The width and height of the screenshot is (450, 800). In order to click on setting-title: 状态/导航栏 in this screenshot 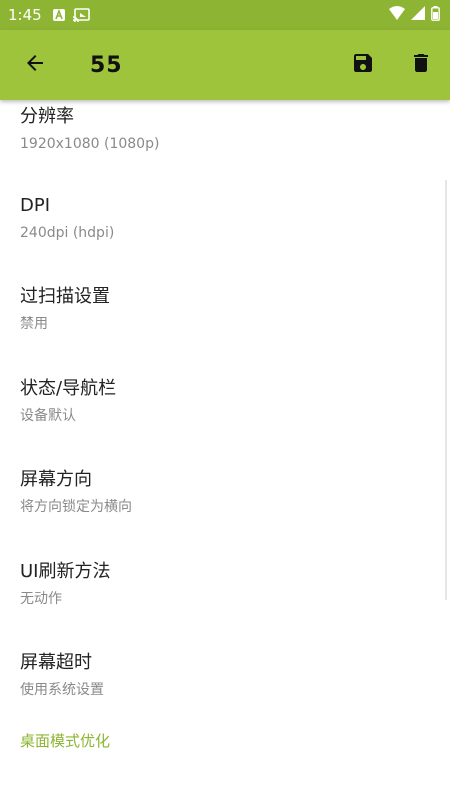, I will do `click(68, 388)`.